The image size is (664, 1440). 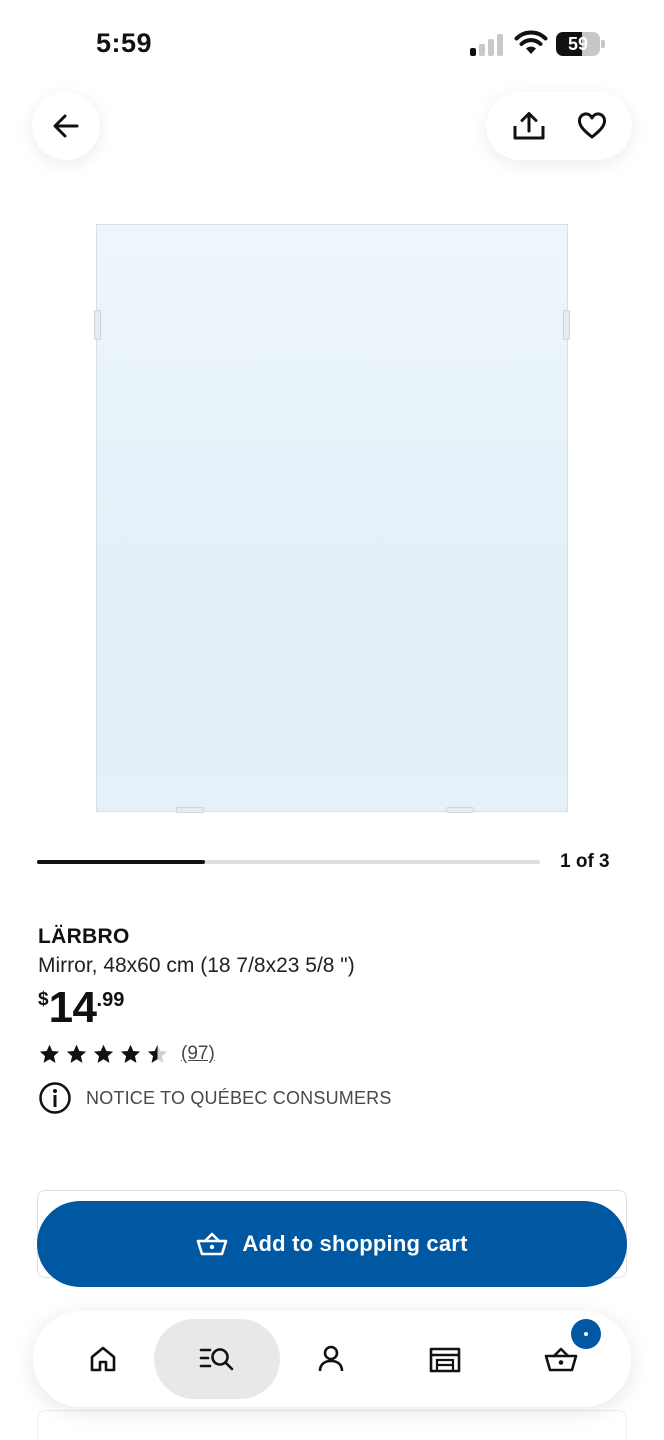 I want to click on info-icon, so click(x=55, y=1098).